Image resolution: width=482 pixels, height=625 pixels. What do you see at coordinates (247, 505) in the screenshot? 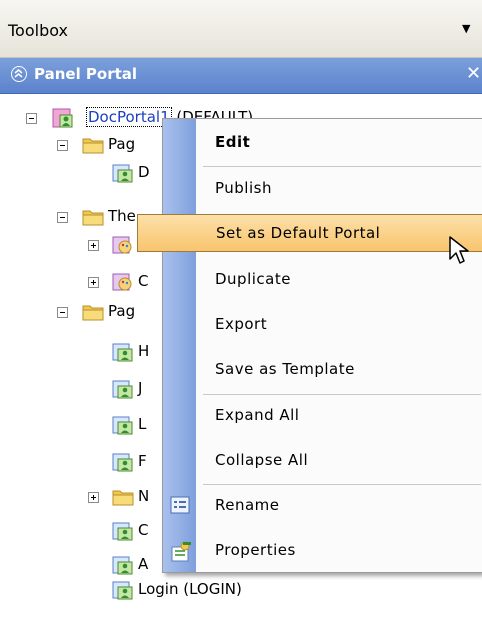
I see `menu-item-label: Rename` at bounding box center [247, 505].